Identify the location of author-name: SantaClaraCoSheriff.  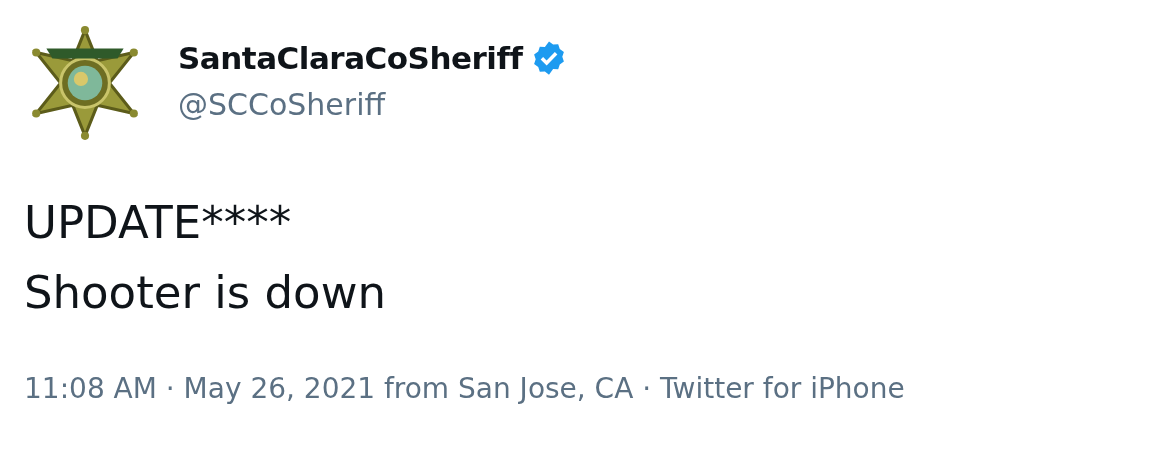
(350, 57).